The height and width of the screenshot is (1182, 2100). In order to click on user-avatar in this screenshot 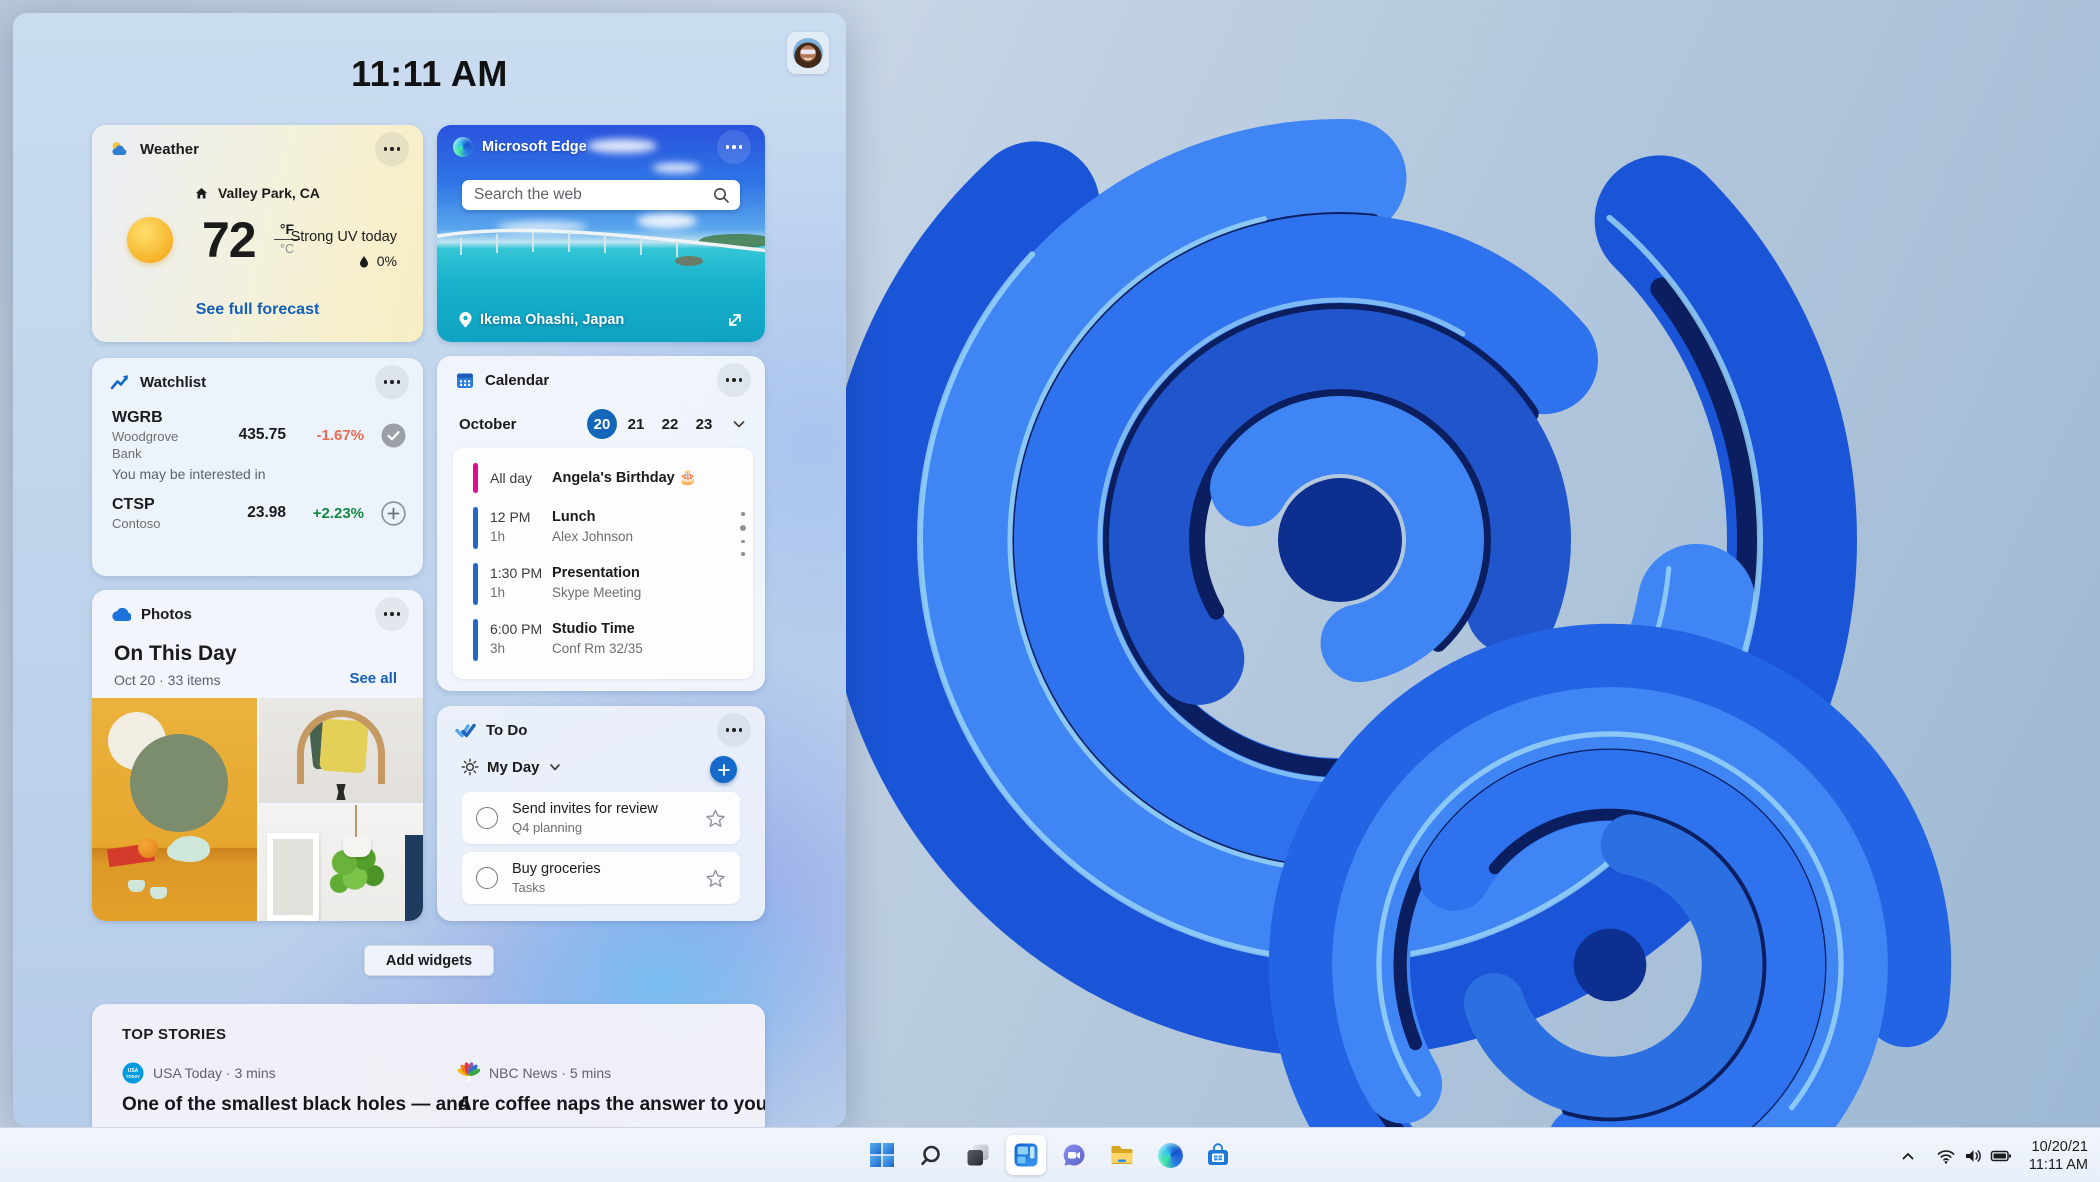, I will do `click(808, 53)`.